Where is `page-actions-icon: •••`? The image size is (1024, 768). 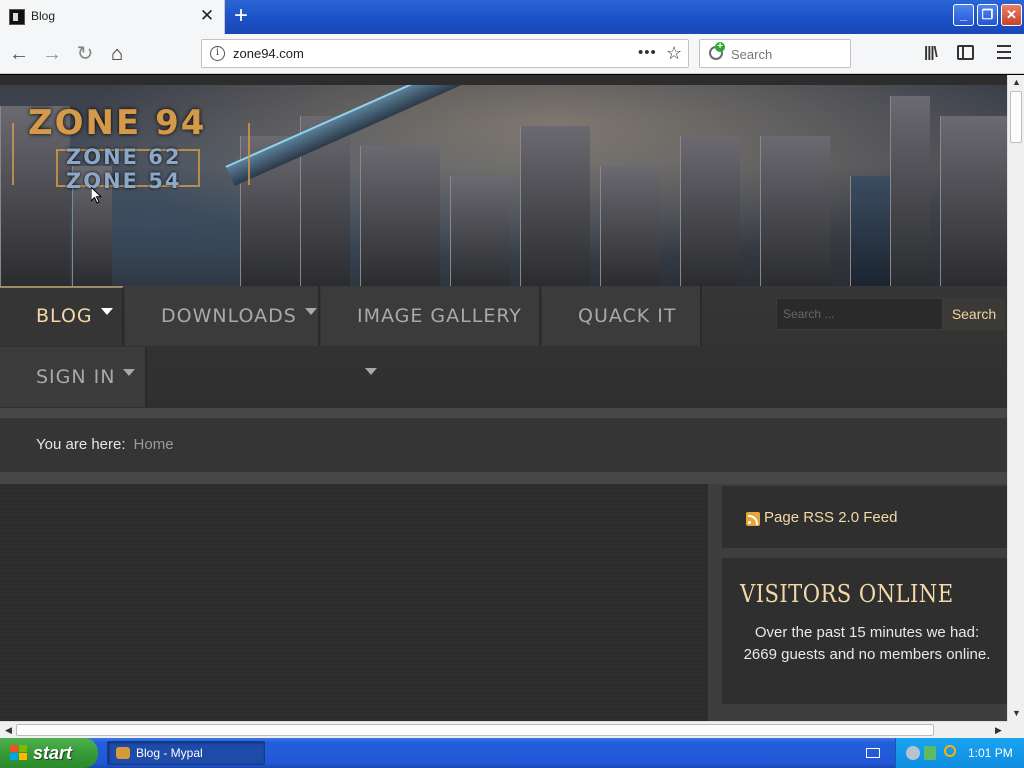
page-actions-icon: ••• is located at coordinates (647, 52).